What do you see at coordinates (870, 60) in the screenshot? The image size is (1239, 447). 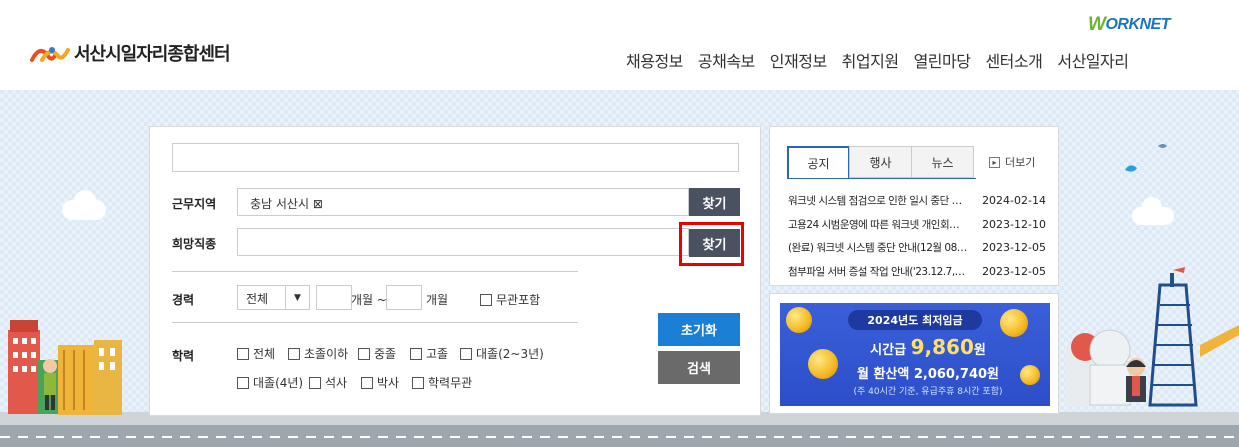 I see `nav-item-job-support: 취업지원` at bounding box center [870, 60].